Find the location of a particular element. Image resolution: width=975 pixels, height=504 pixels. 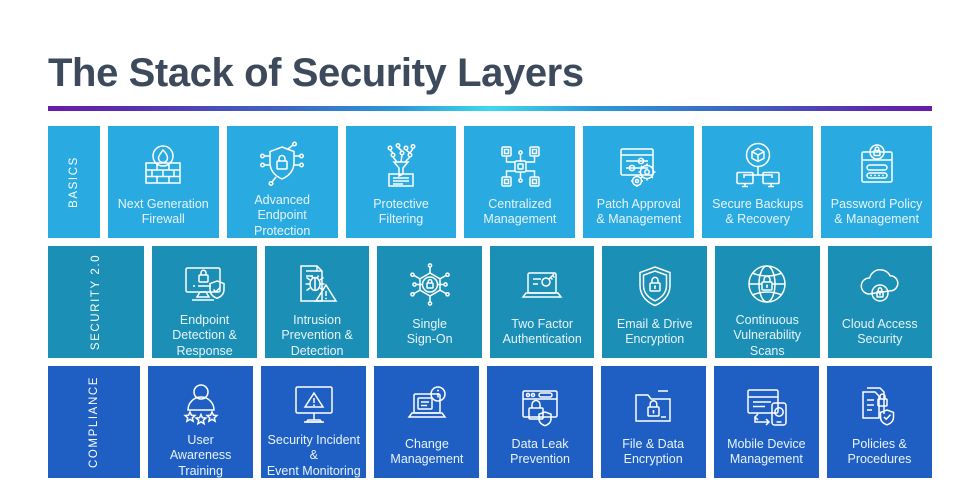

network-nodes-icon is located at coordinates (520, 166).